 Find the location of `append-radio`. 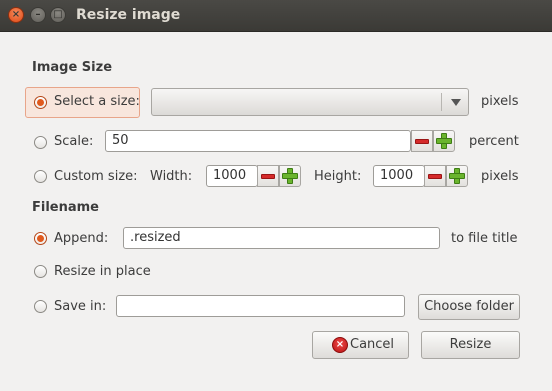

append-radio is located at coordinates (40, 238).